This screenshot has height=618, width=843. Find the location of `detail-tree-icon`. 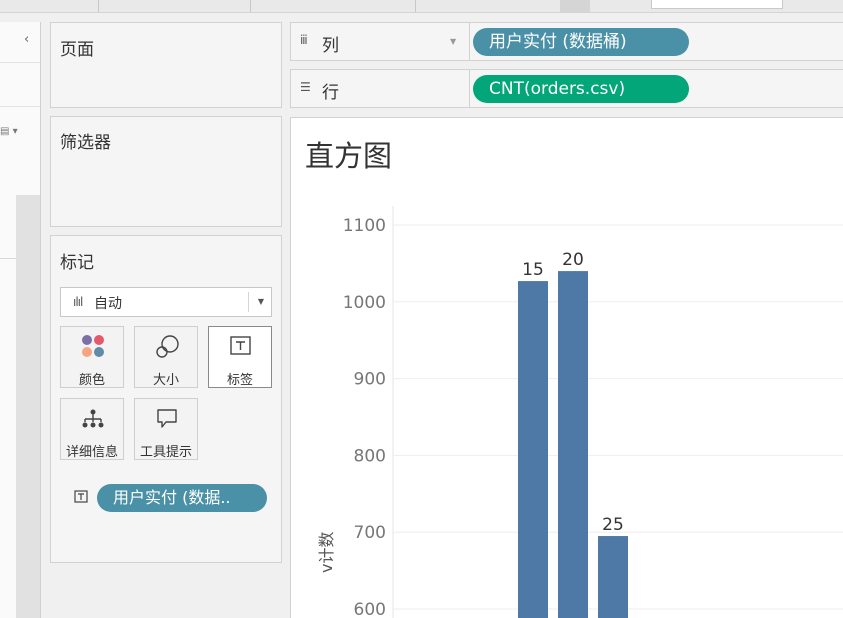

detail-tree-icon is located at coordinates (93, 418).